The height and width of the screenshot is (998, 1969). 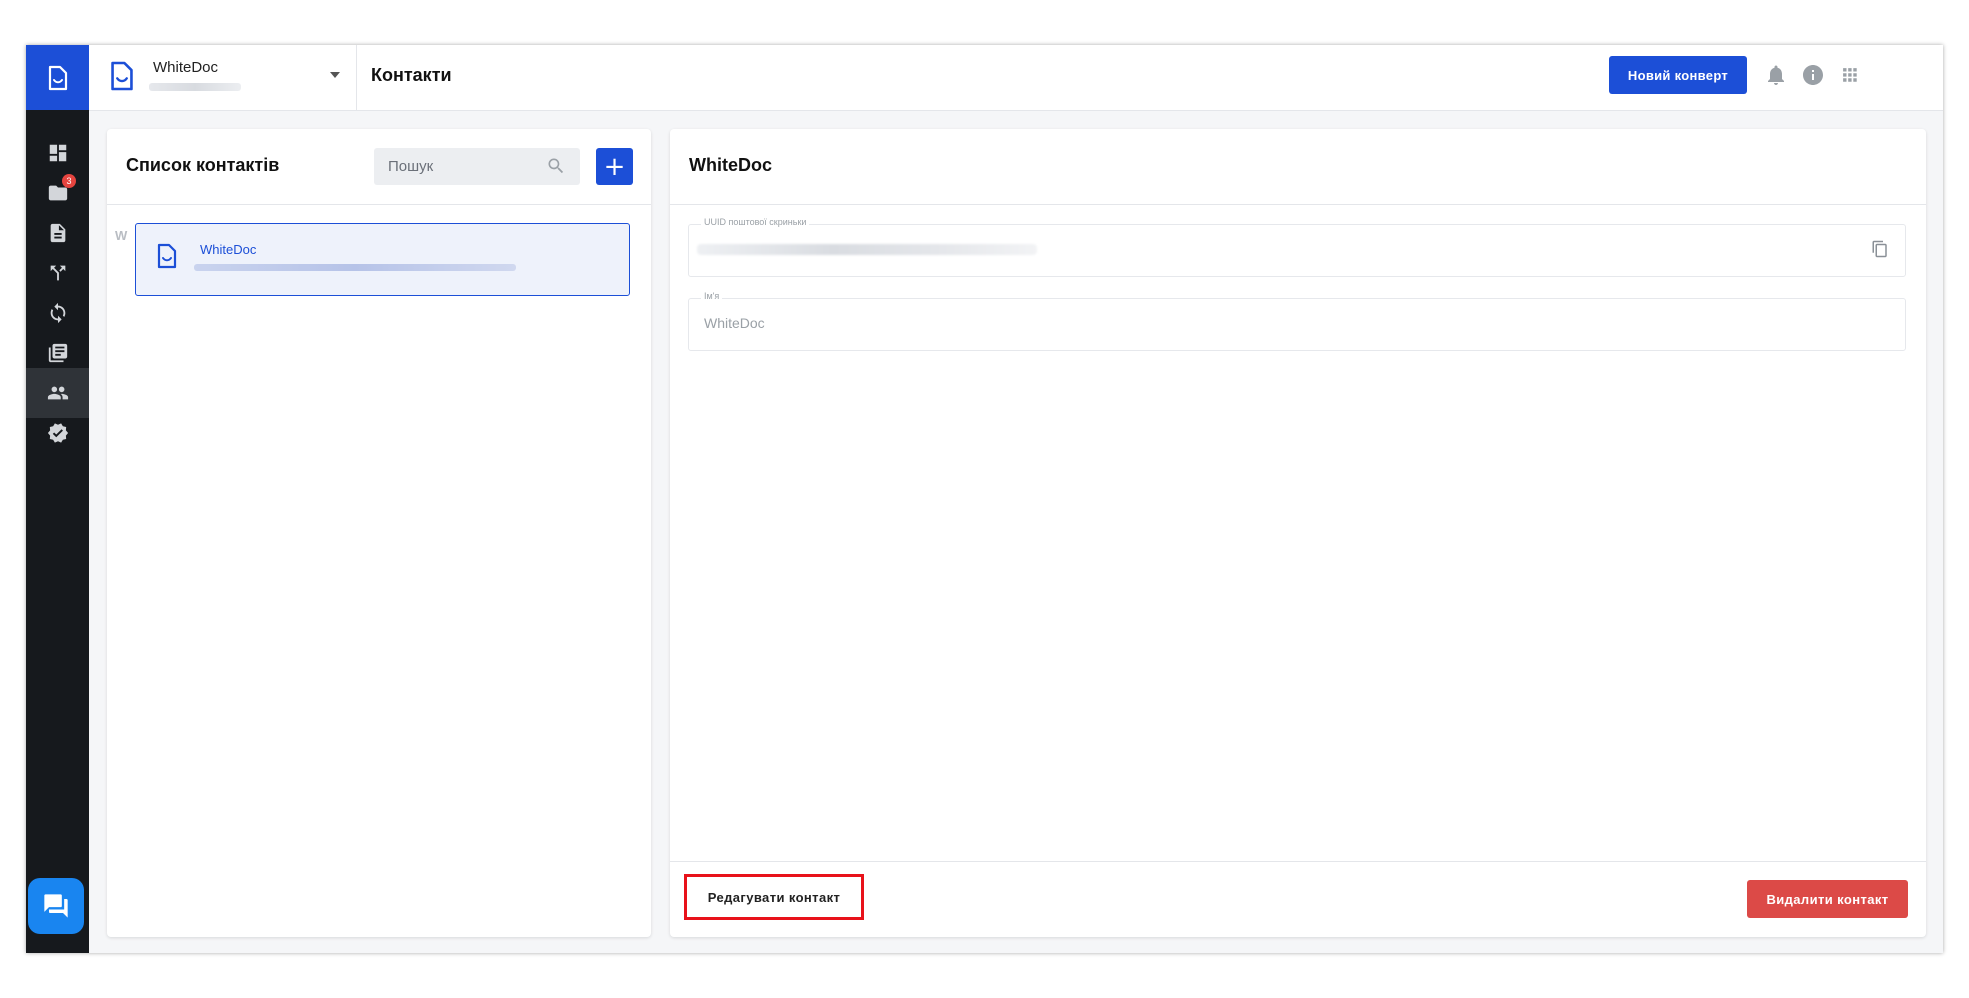 I want to click on contacts-list-header: Список контактів +, so click(x=379, y=167).